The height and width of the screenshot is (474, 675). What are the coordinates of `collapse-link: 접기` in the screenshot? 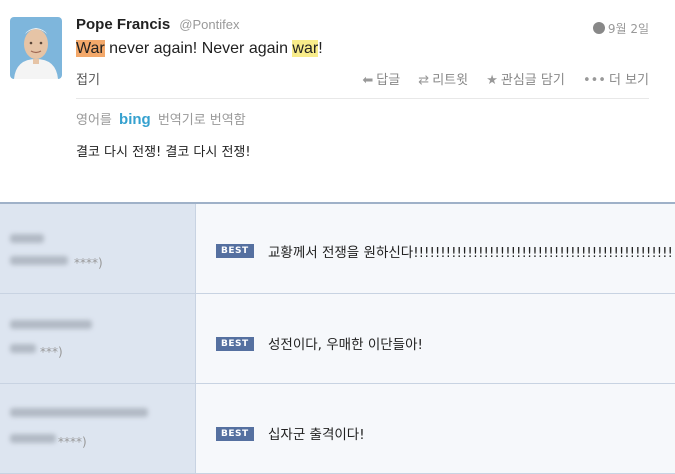 It's located at (88, 78).